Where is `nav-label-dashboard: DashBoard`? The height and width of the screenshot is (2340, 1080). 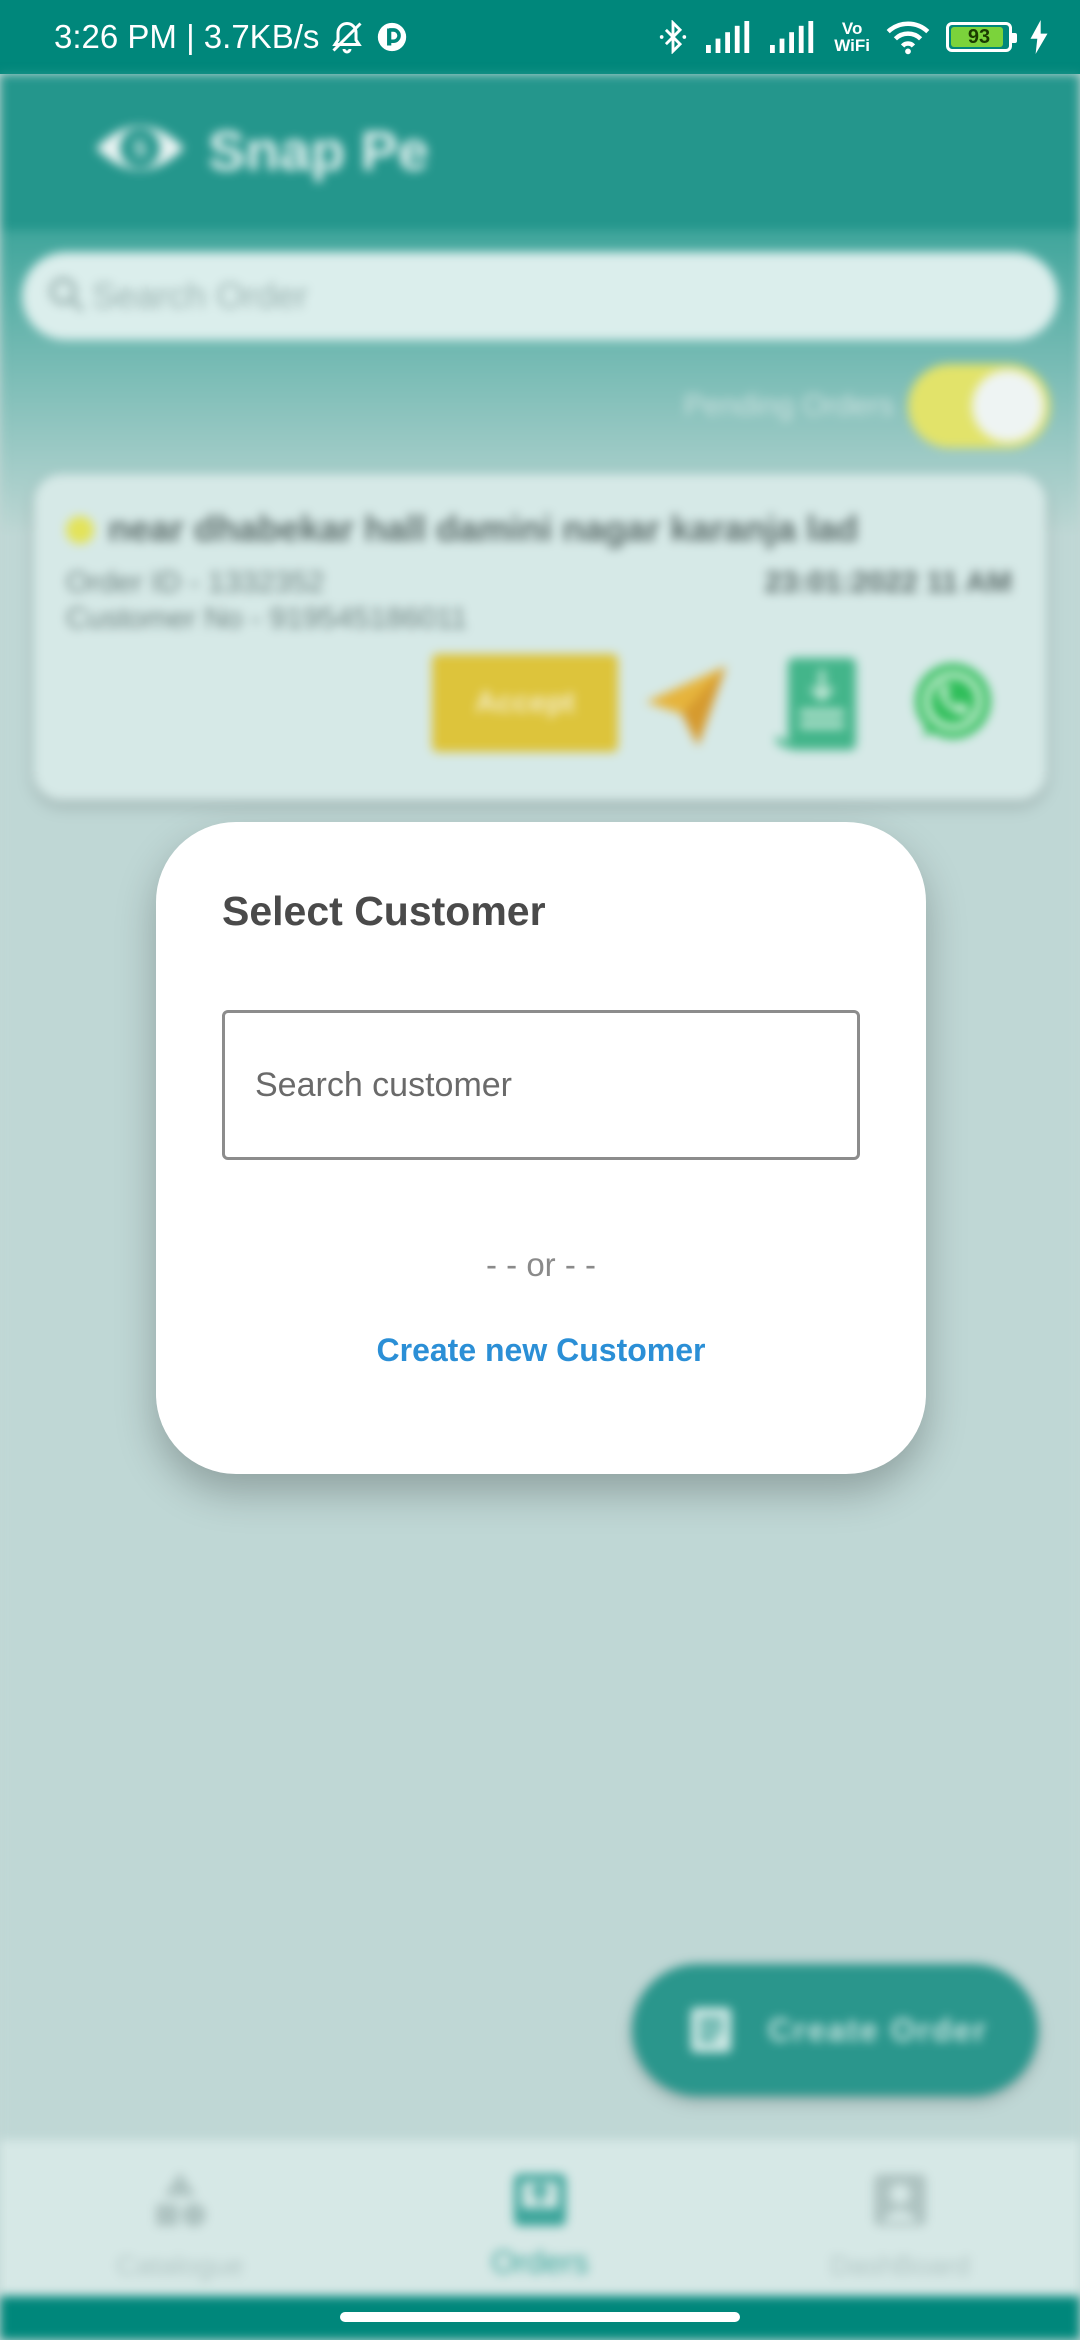 nav-label-dashboard: DashBoard is located at coordinates (900, 2265).